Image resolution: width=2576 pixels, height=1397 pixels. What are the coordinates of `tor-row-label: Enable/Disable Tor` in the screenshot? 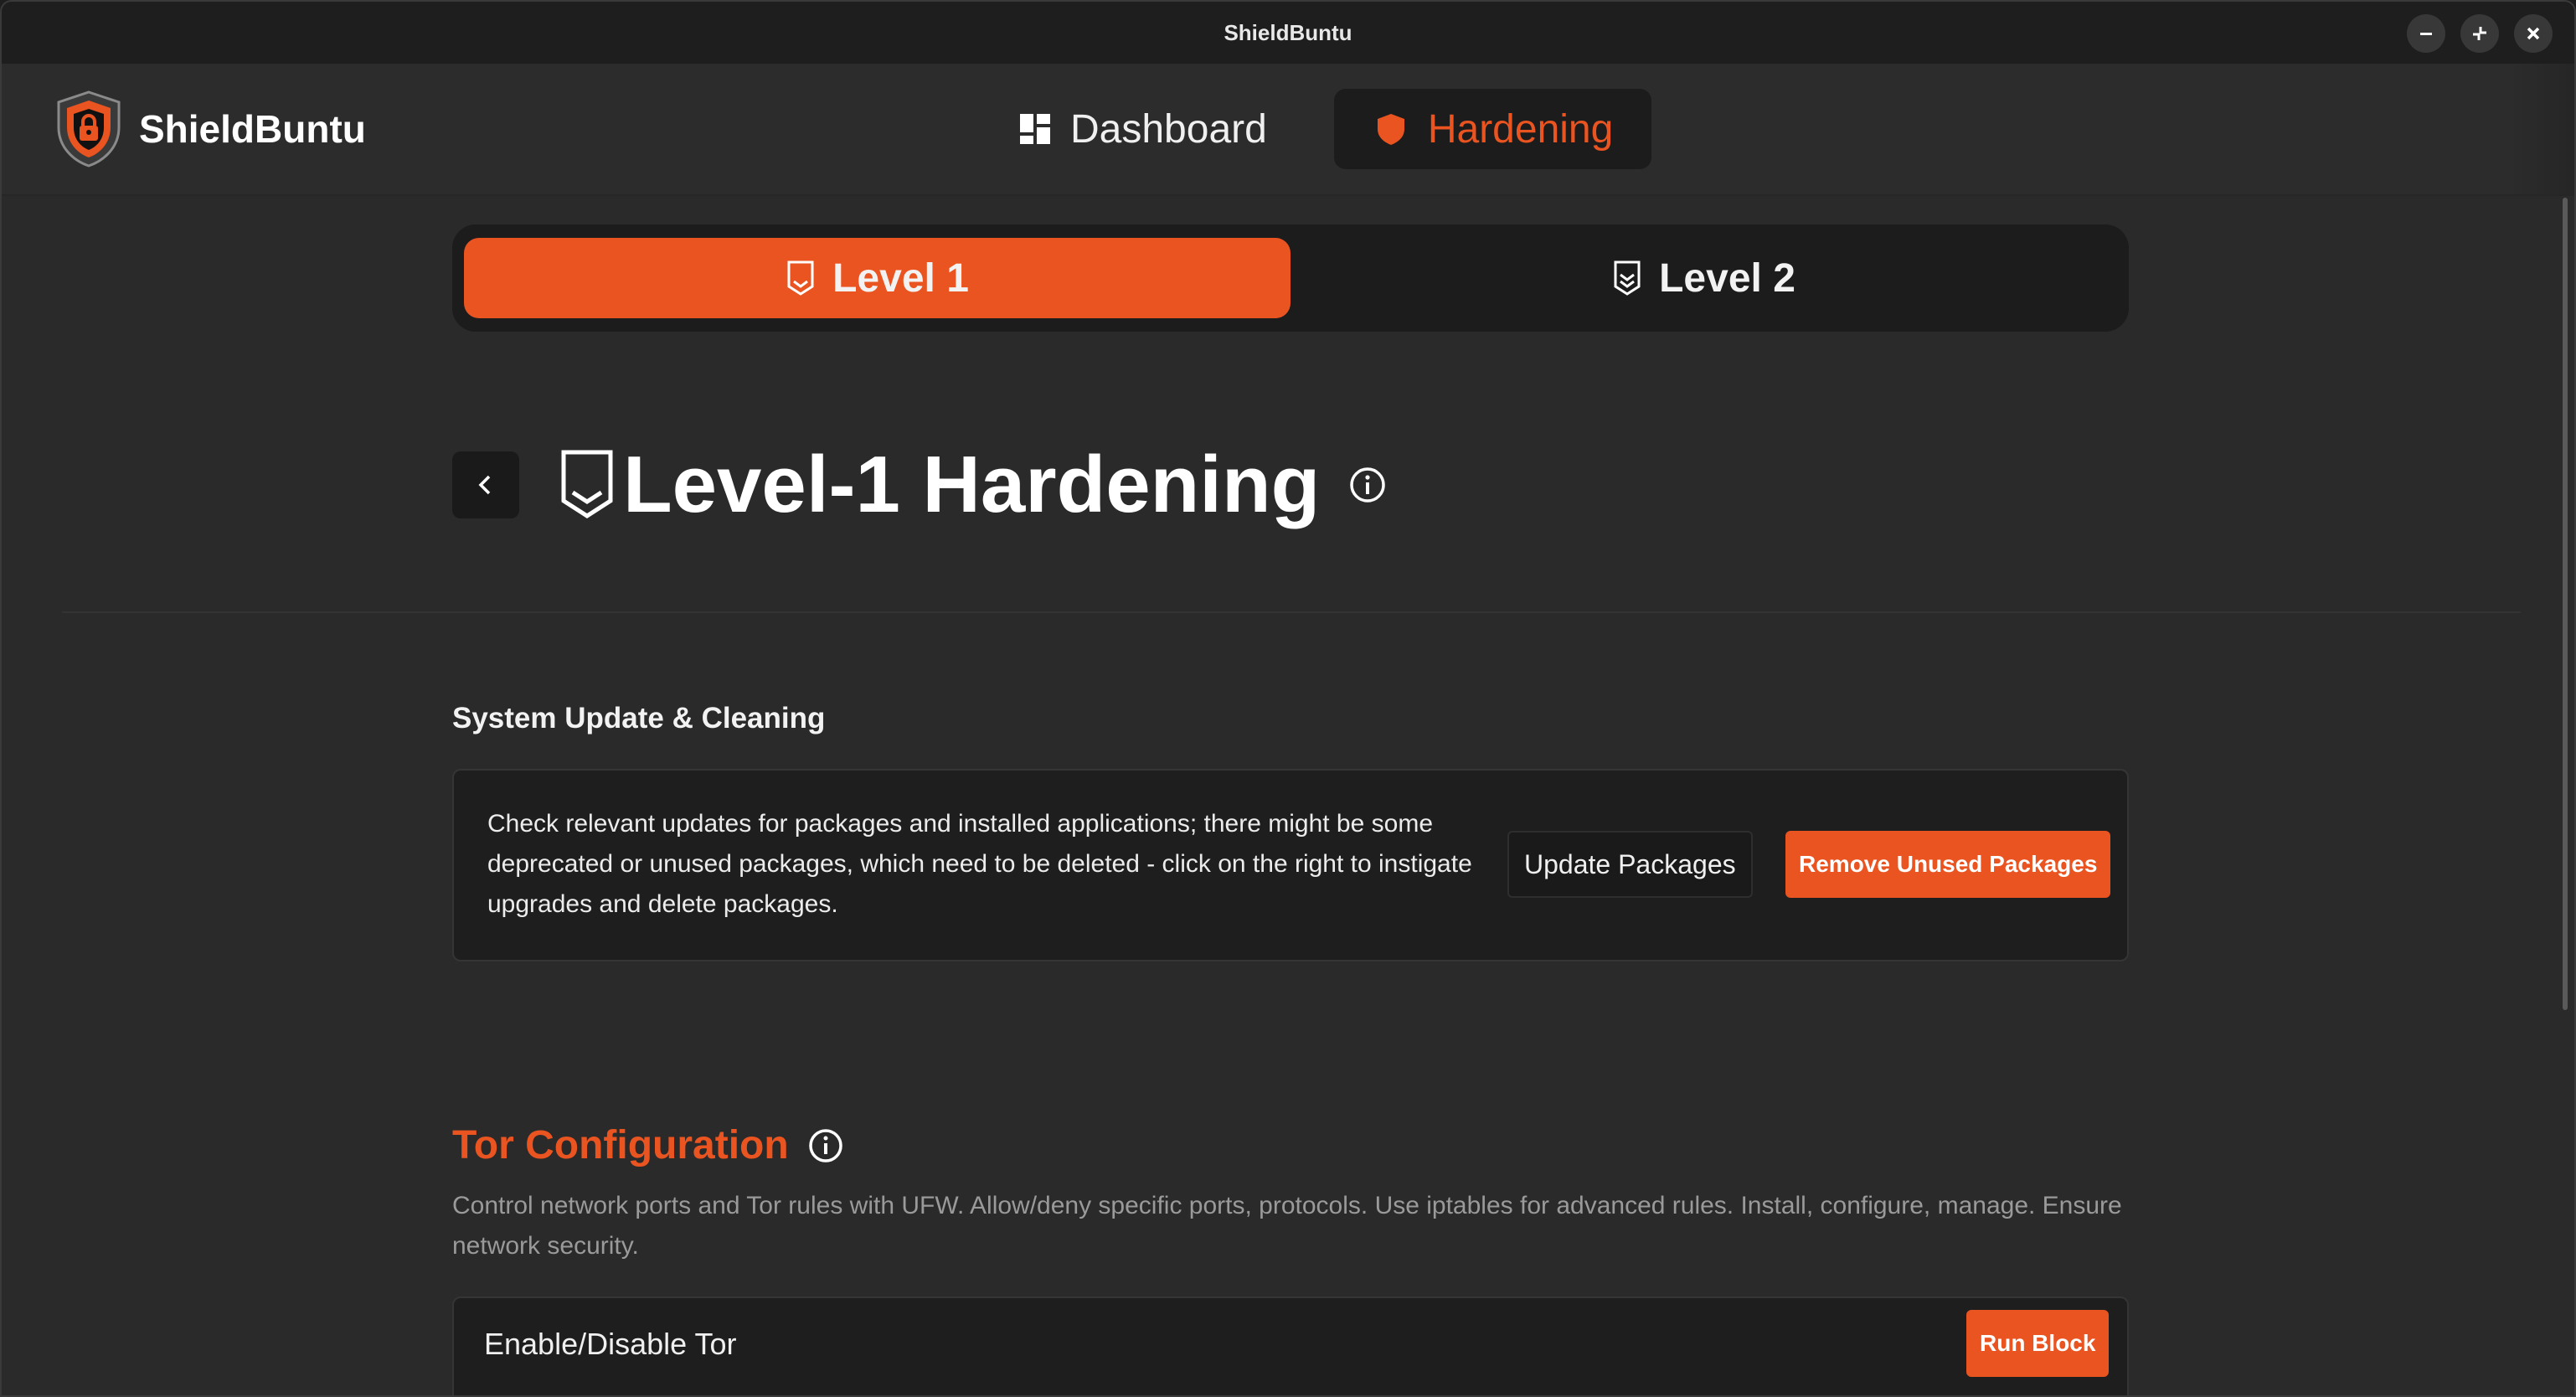 It's located at (610, 1344).